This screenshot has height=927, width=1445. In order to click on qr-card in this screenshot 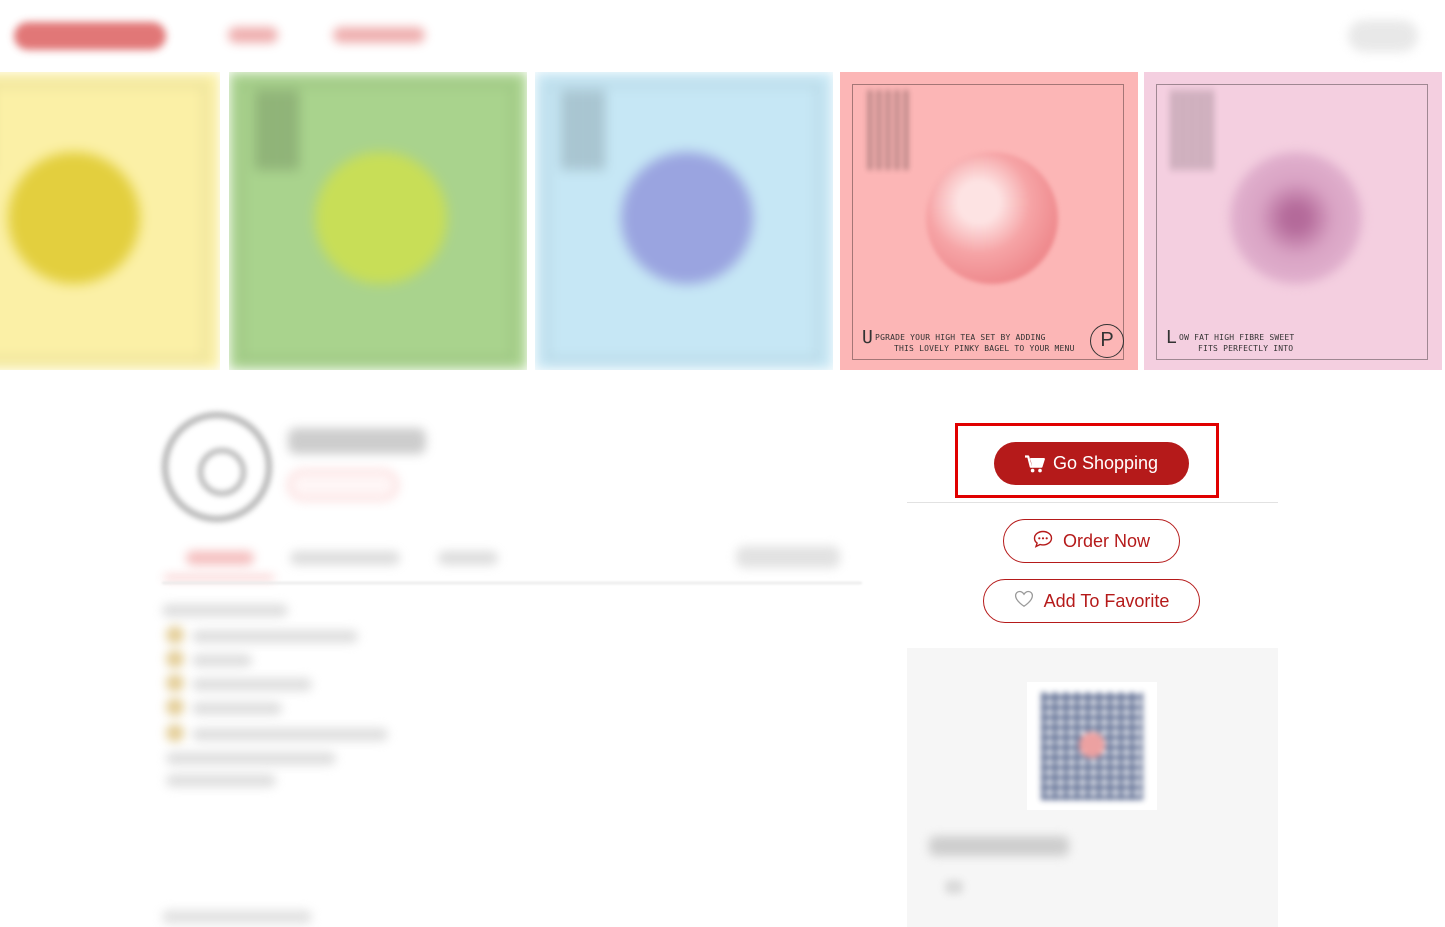, I will do `click(1092, 746)`.